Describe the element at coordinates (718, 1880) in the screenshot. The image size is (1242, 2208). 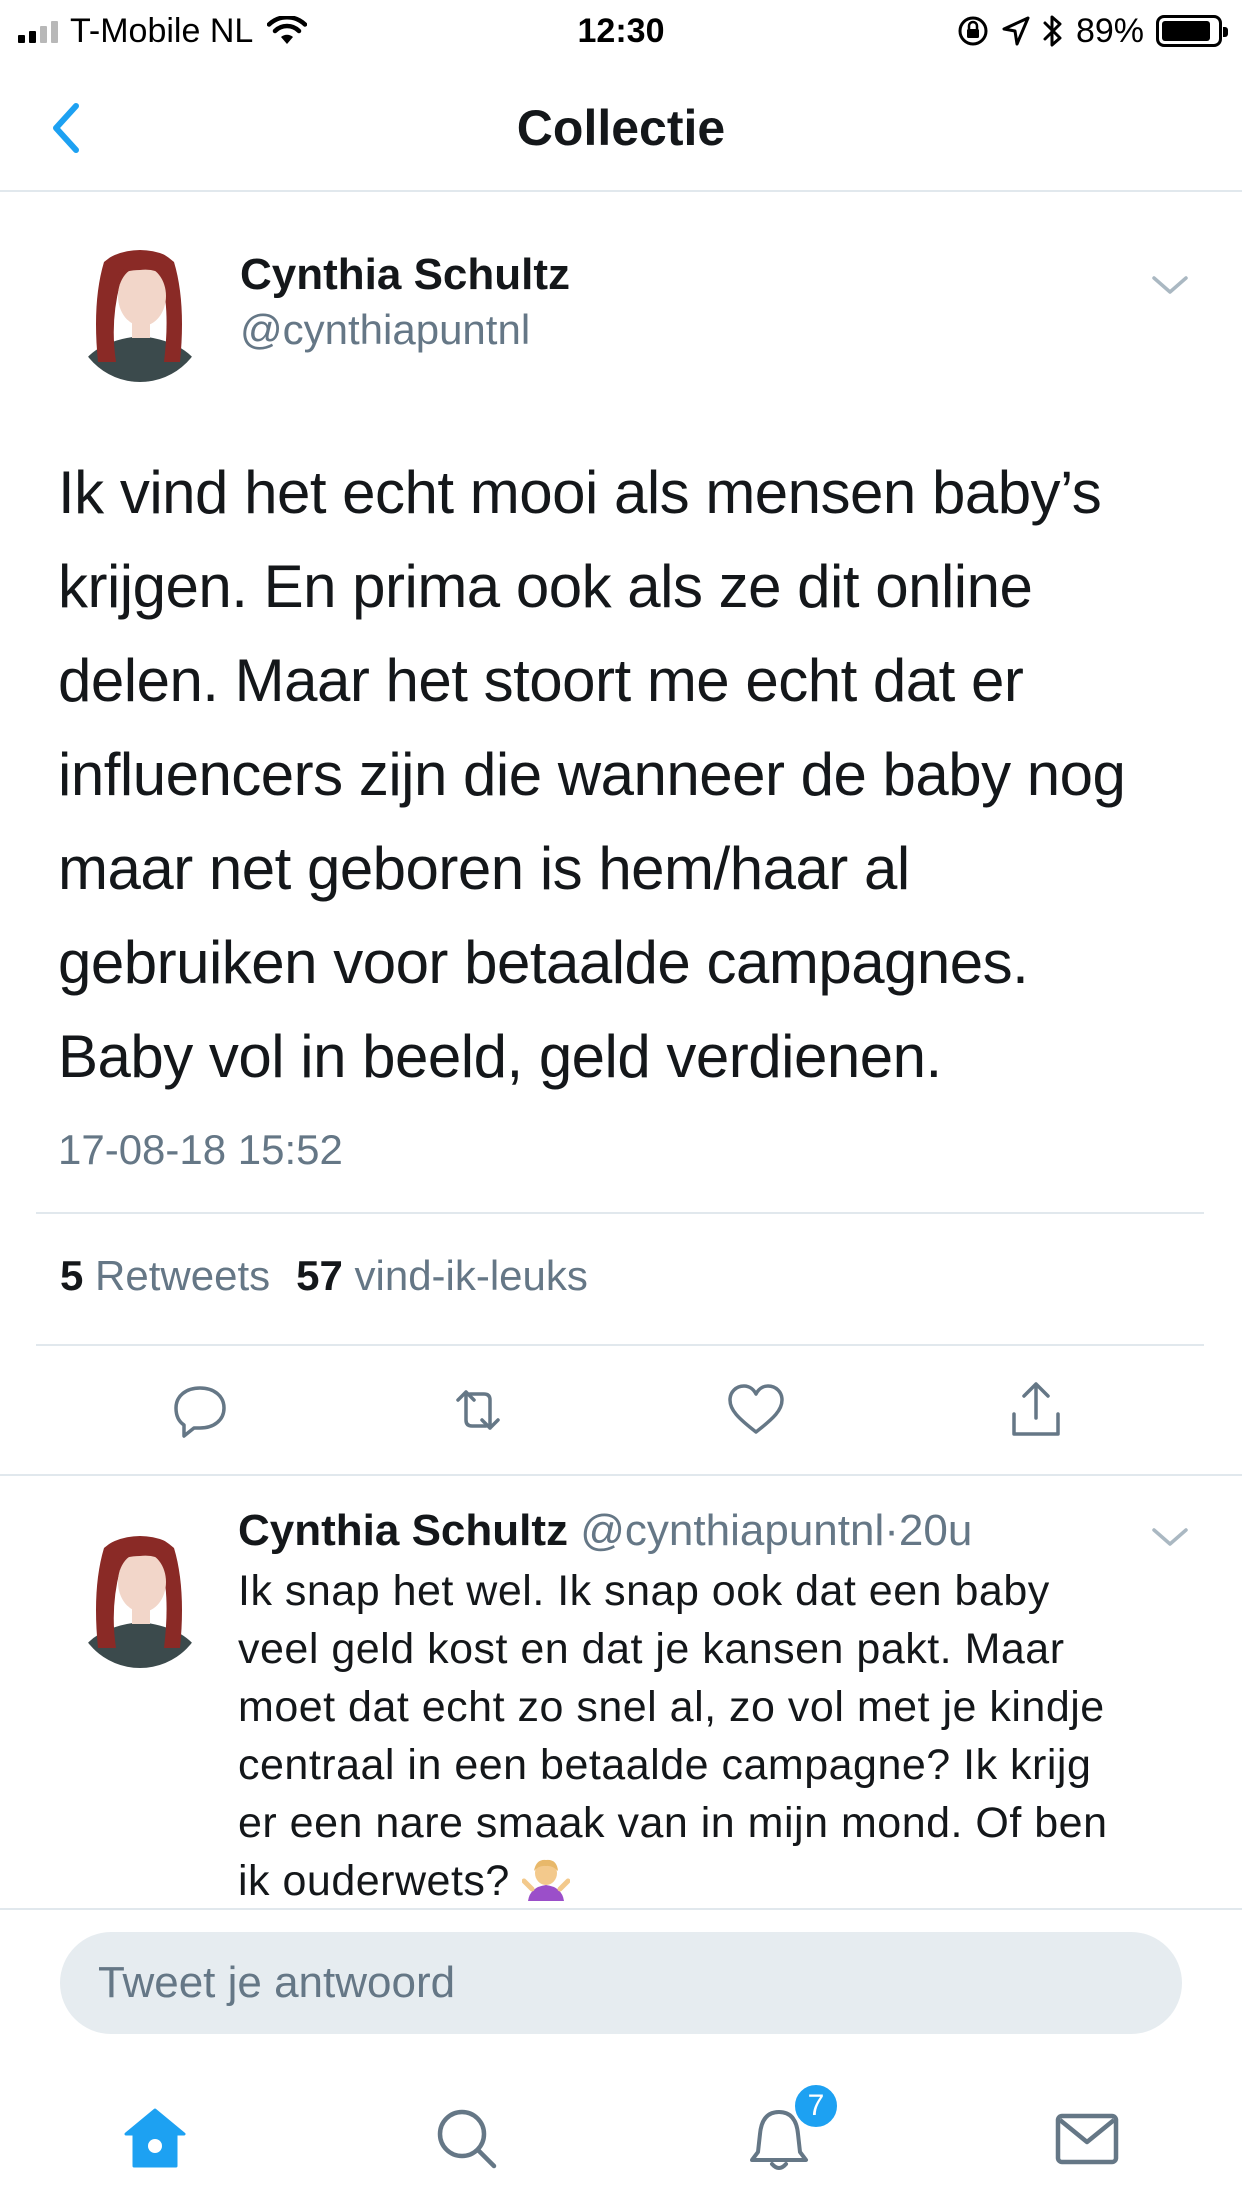
I see `reply-last-line: ik ouderwets?` at that location.